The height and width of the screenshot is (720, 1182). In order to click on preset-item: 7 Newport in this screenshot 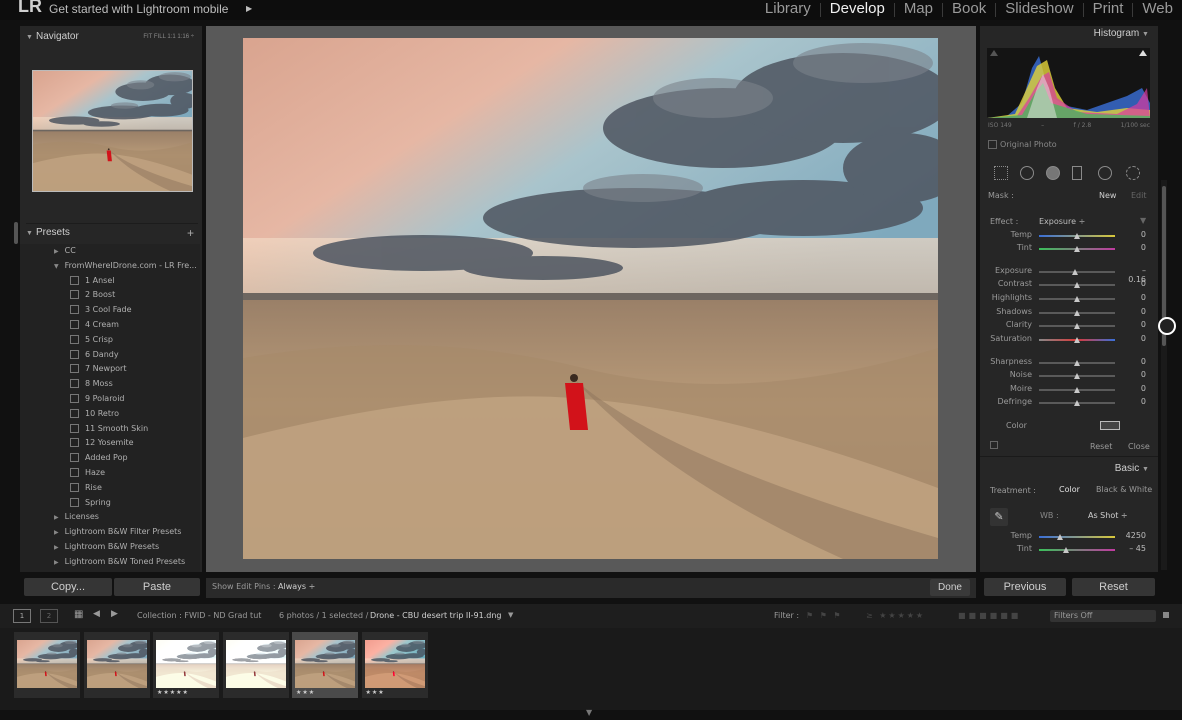, I will do `click(110, 369)`.